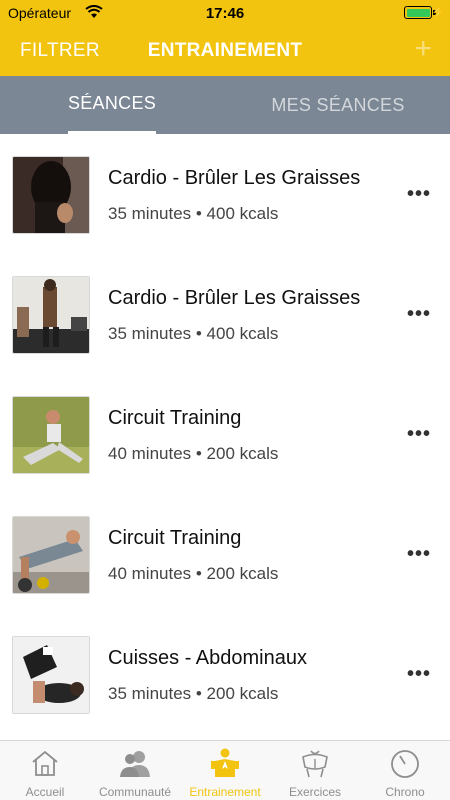  Describe the element at coordinates (418, 12) in the screenshot. I see `battery-icon` at that location.